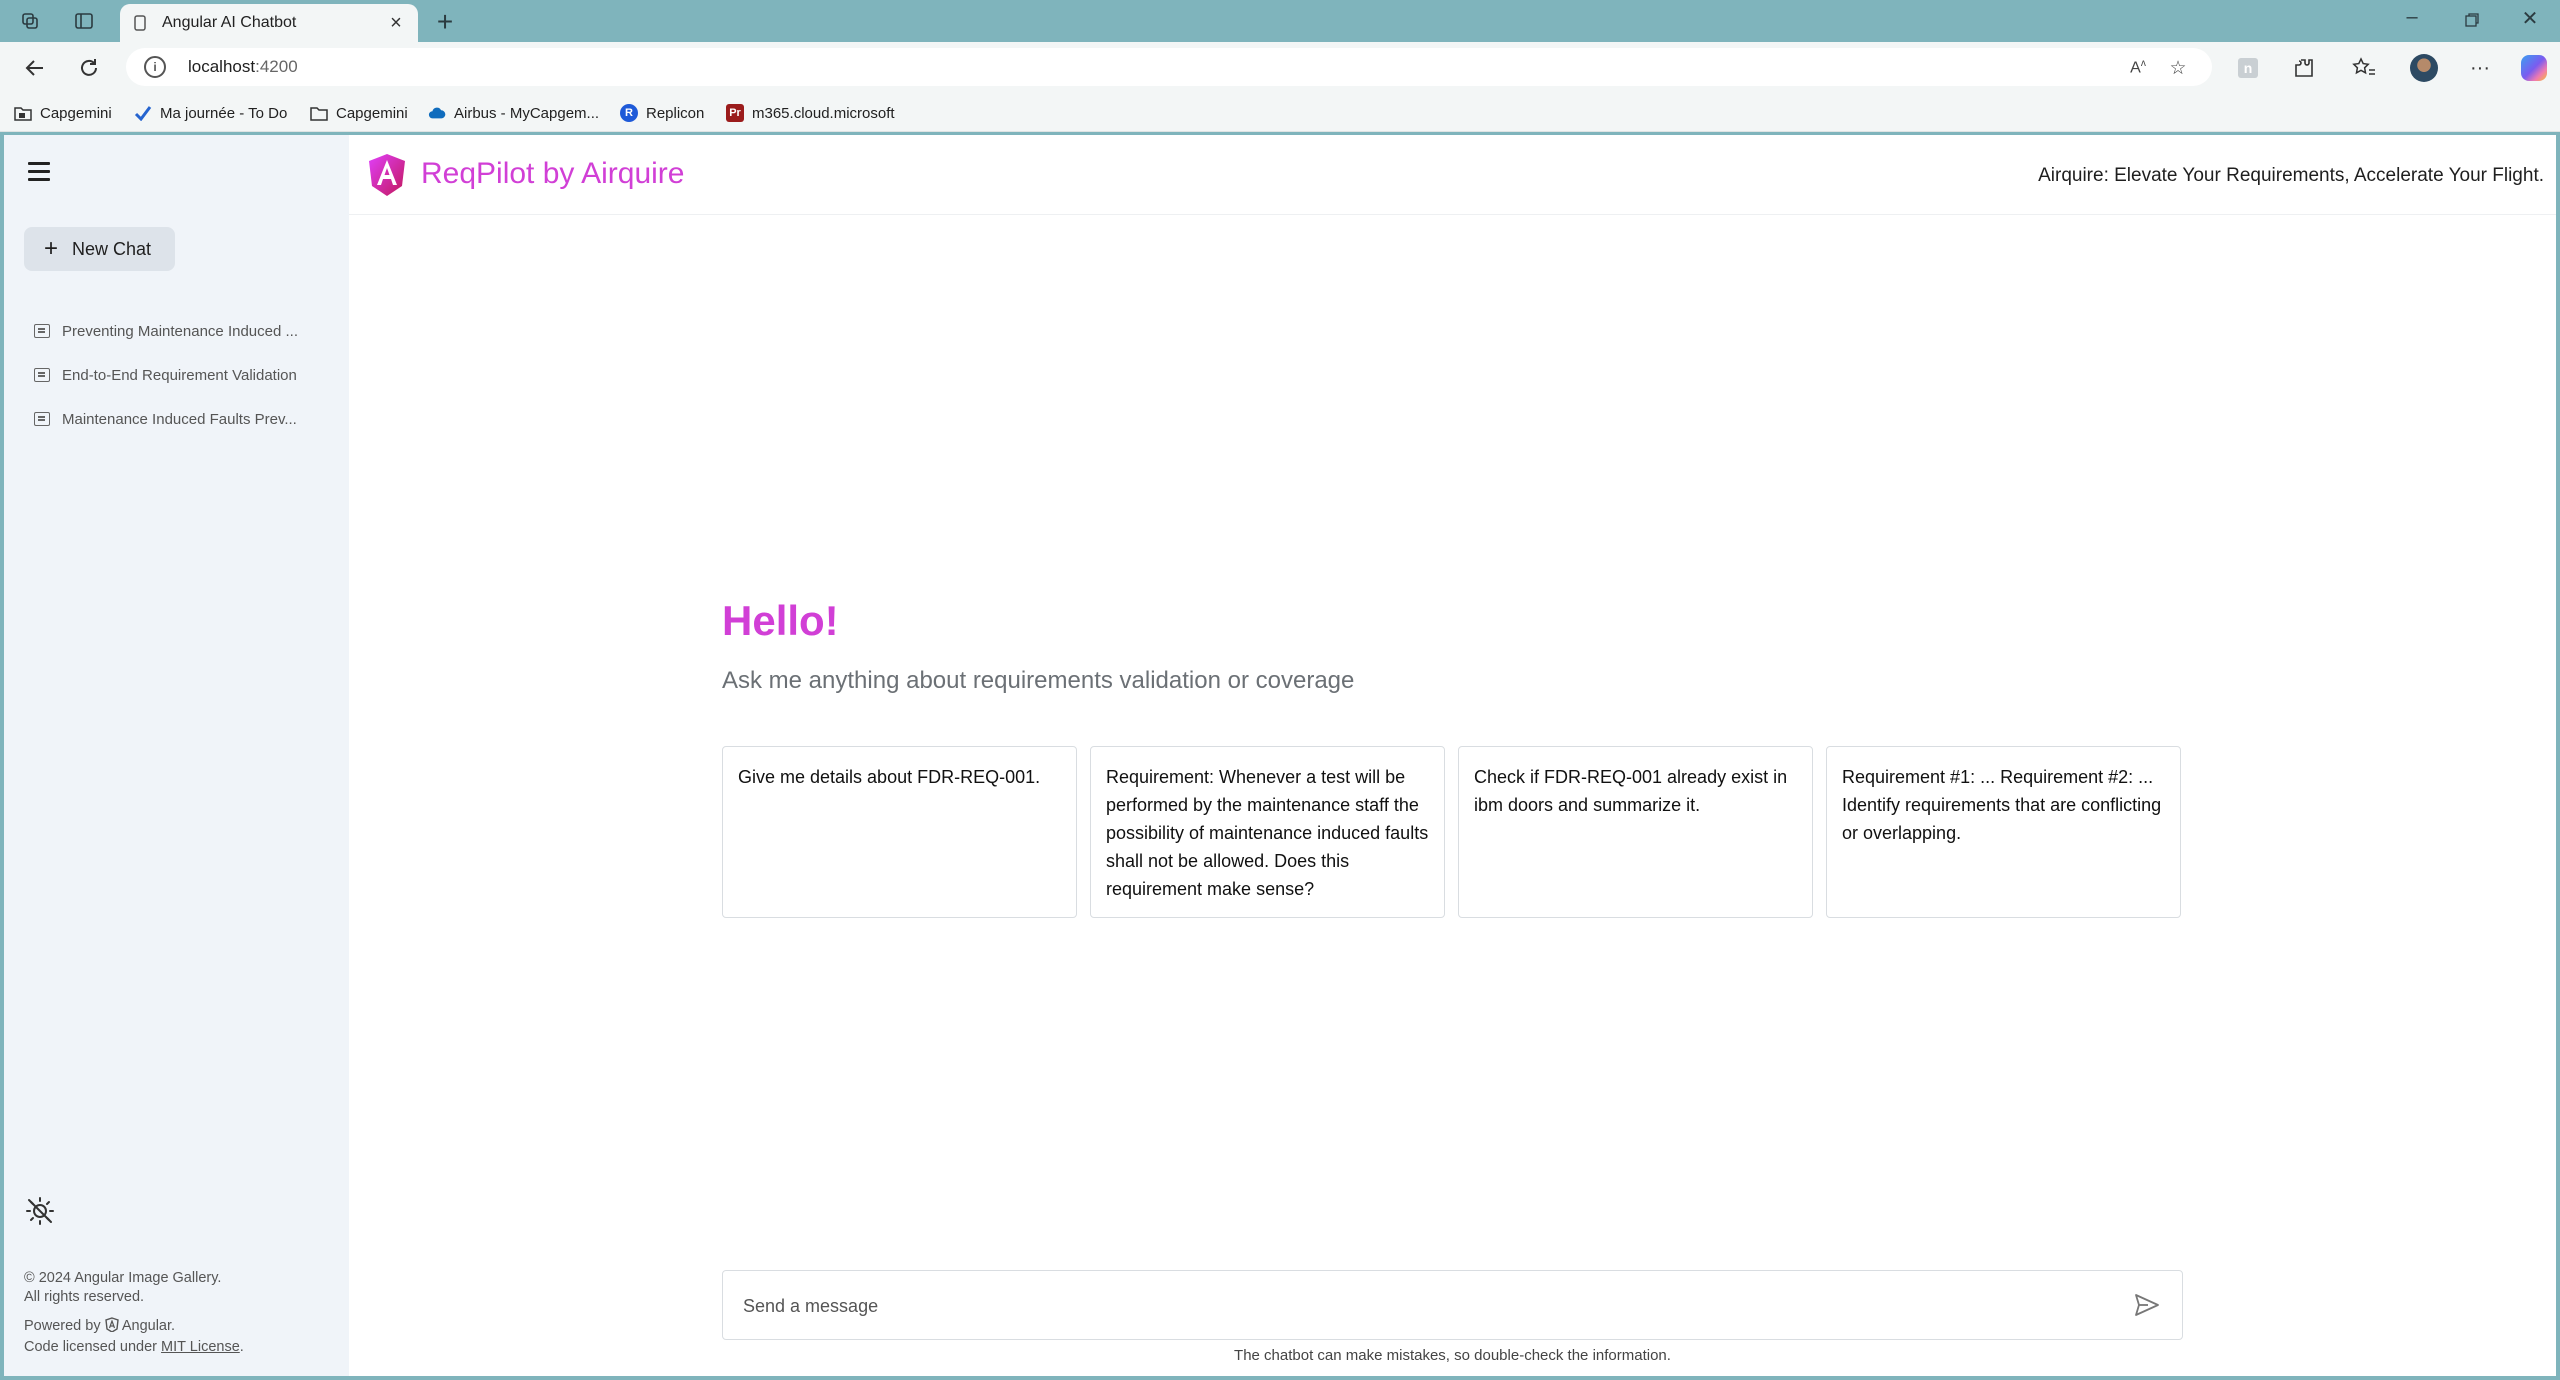  I want to click on suggestion-card: Give me details about FDR-REQ-001., so click(899, 832).